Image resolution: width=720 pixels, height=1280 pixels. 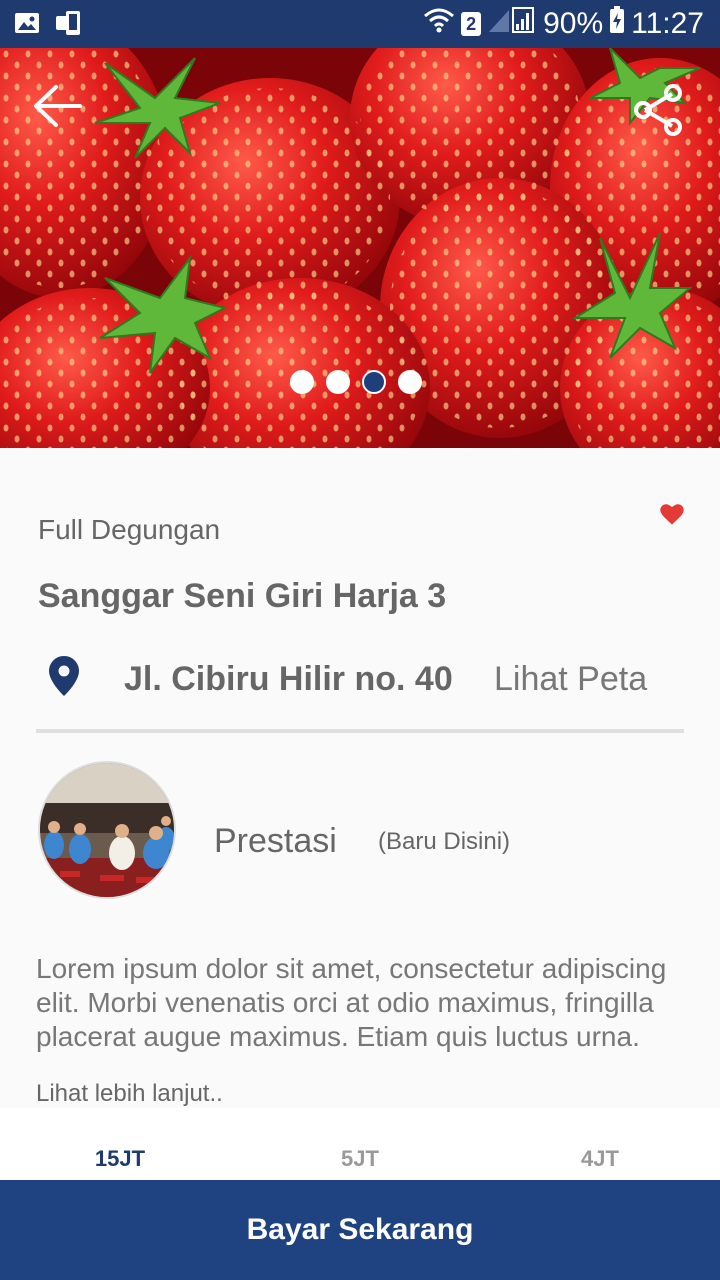 What do you see at coordinates (617, 24) in the screenshot?
I see `battery-icon` at bounding box center [617, 24].